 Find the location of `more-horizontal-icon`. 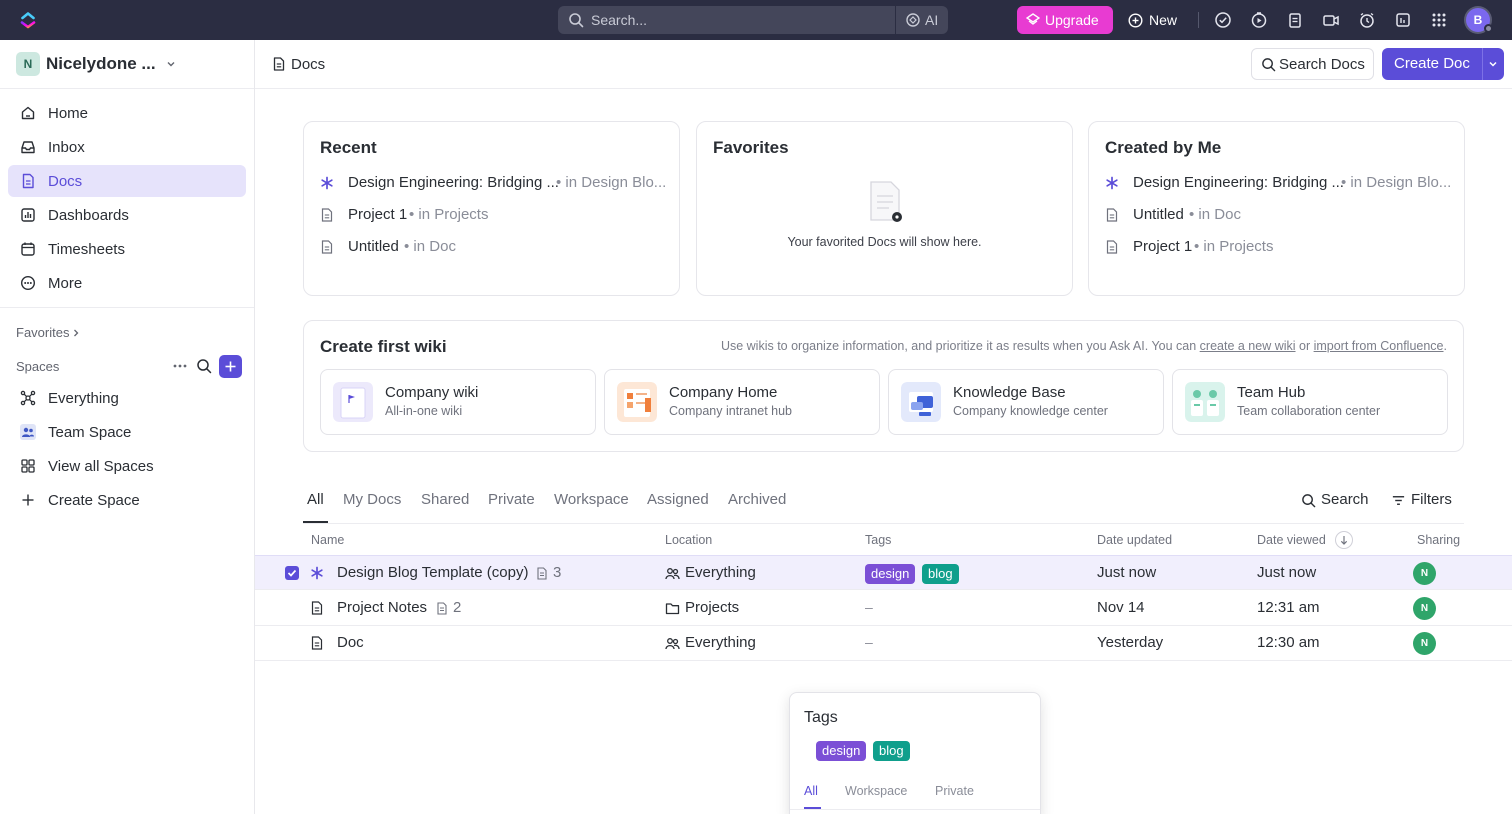

more-horizontal-icon is located at coordinates (180, 366).